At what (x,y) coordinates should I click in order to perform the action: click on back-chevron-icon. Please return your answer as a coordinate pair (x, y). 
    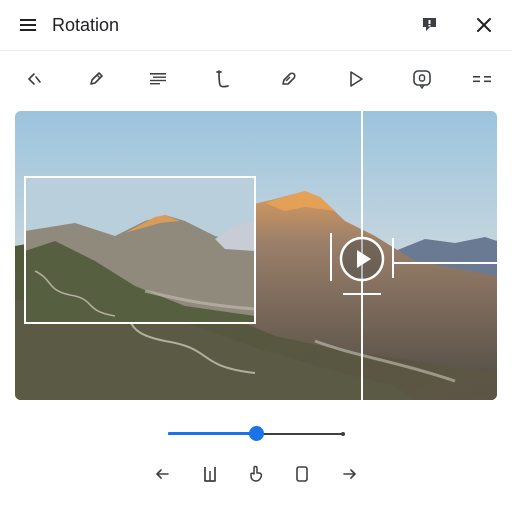
    Looking at the image, I should click on (35, 79).